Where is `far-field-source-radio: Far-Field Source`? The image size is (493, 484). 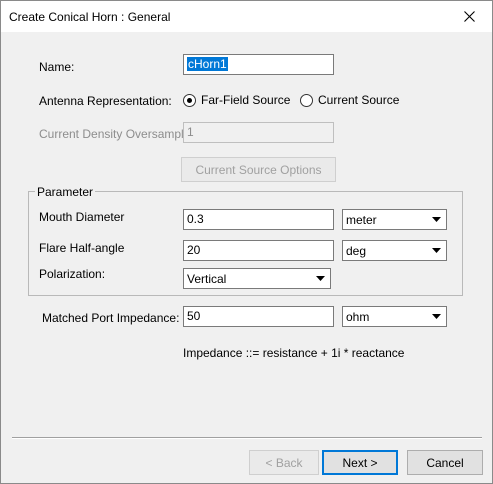 far-field-source-radio: Far-Field Source is located at coordinates (236, 100).